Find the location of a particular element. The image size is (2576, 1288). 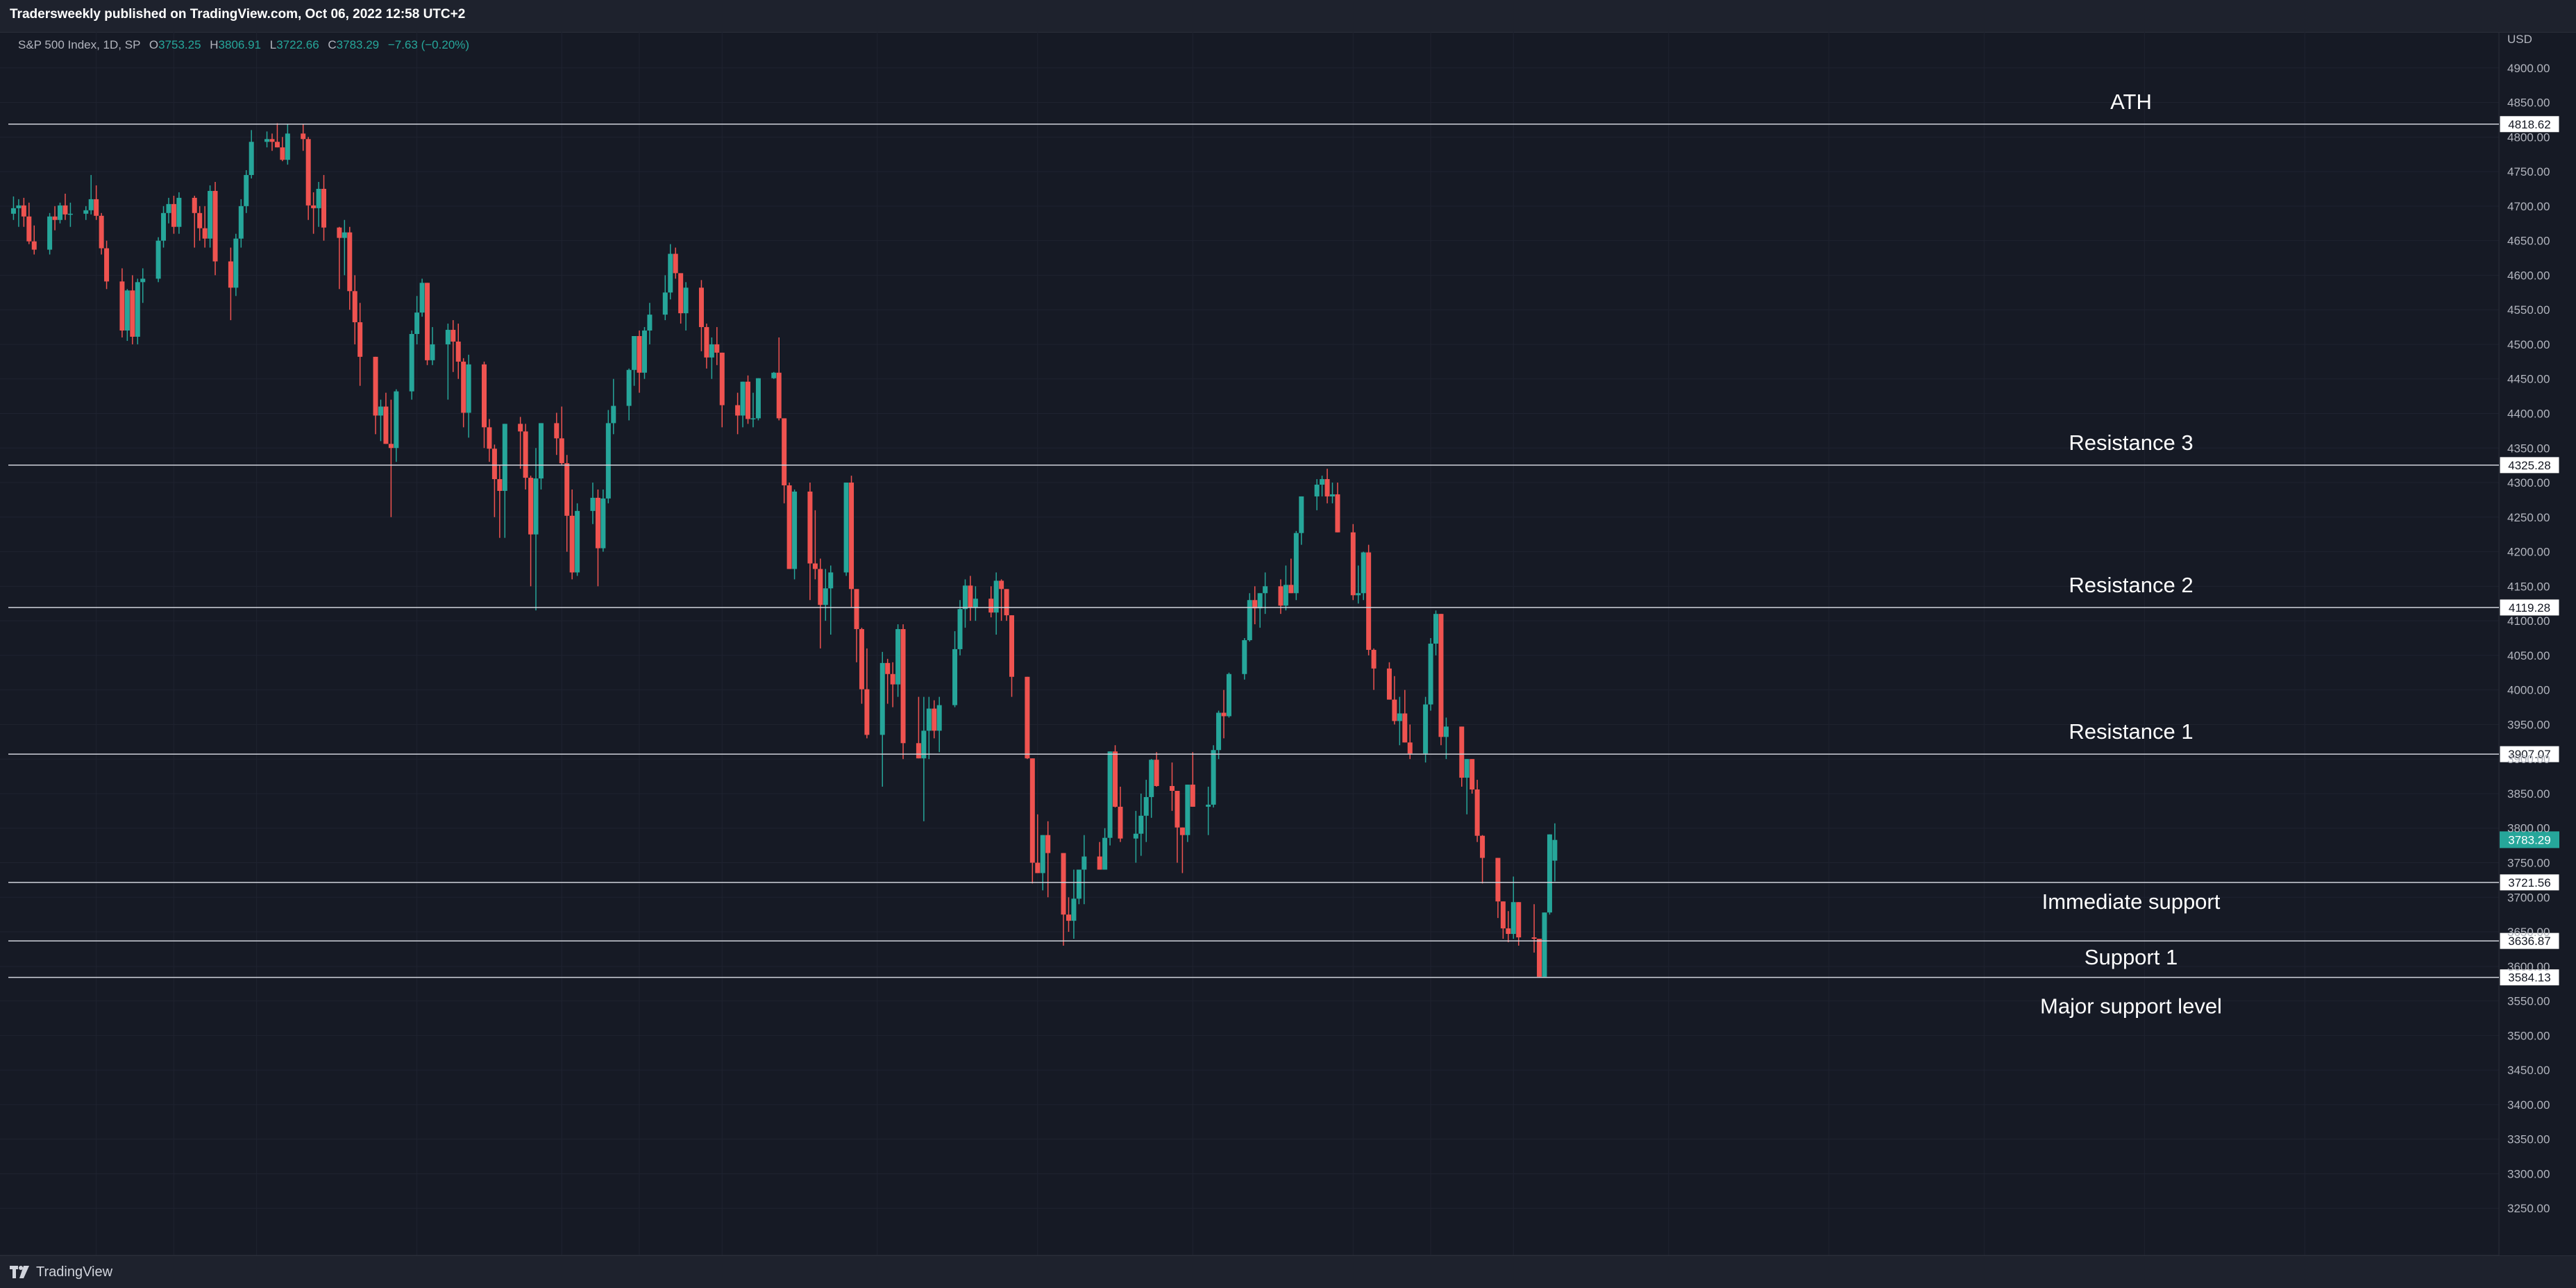

price-tick-label: 4350.00 is located at coordinates (2528, 448).